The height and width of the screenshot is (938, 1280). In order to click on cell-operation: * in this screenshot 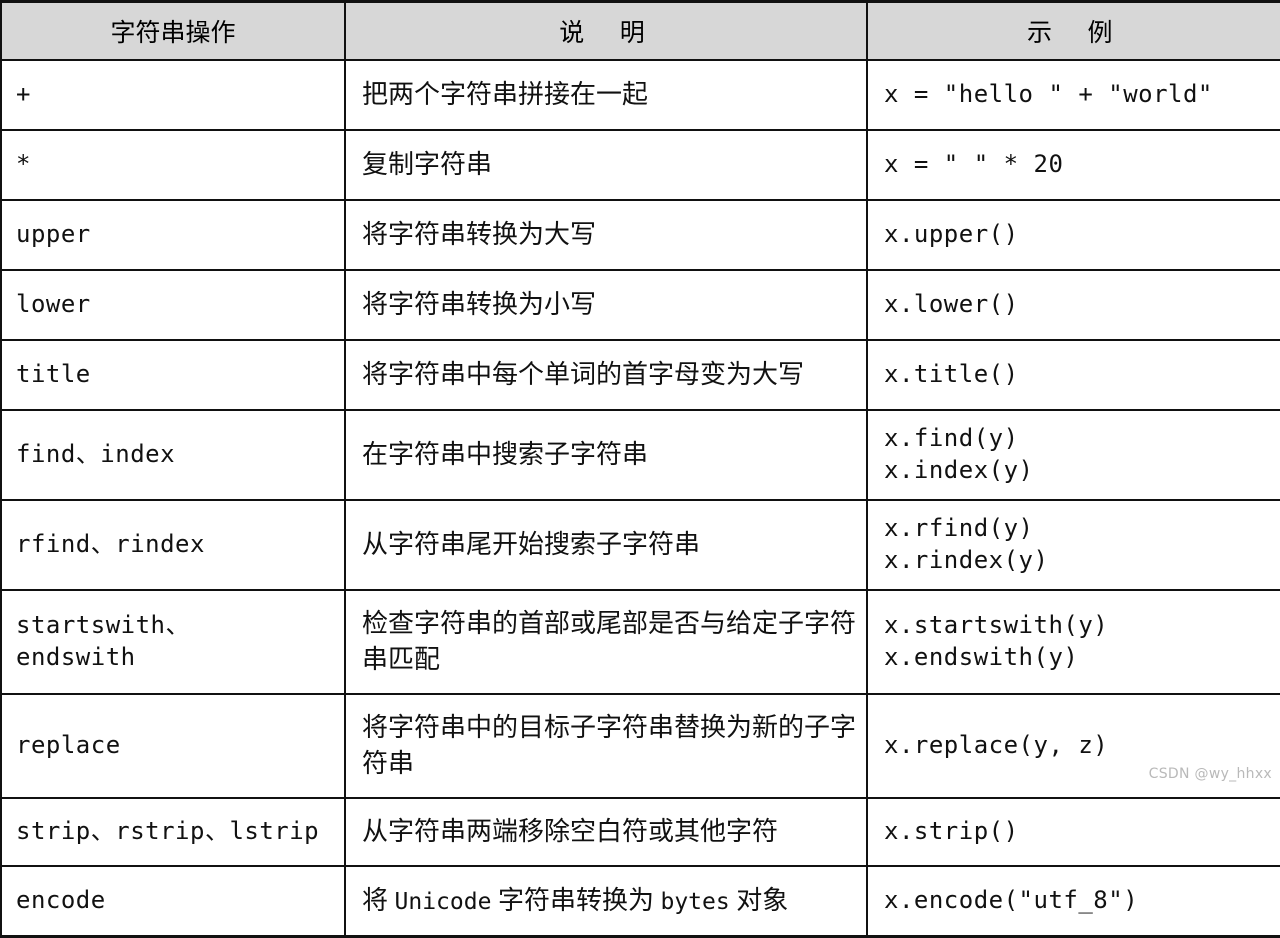, I will do `click(173, 165)`.